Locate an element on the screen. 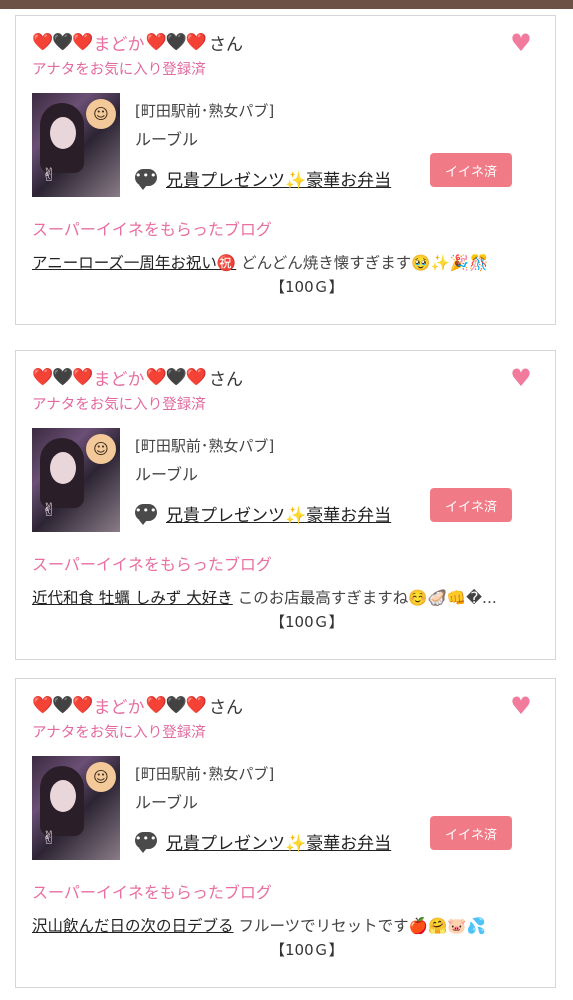 This screenshot has width=573, height=1000. top-bar is located at coordinates (286, 4).